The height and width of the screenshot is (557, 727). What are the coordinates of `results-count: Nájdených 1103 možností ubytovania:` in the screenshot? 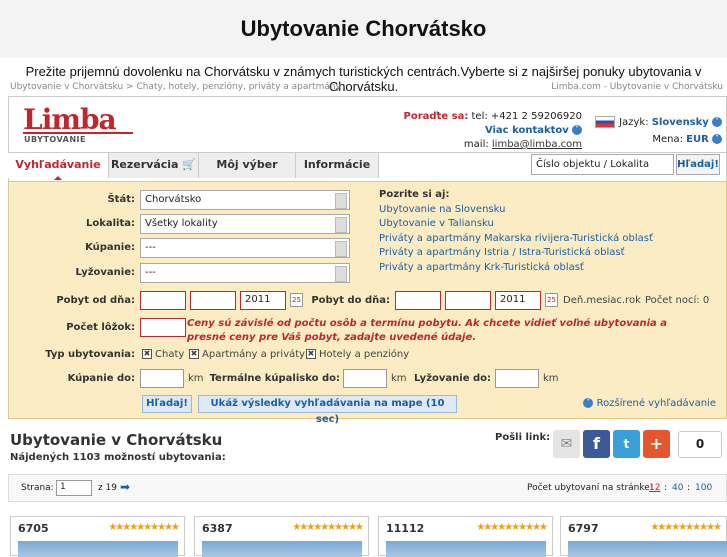 It's located at (118, 457).